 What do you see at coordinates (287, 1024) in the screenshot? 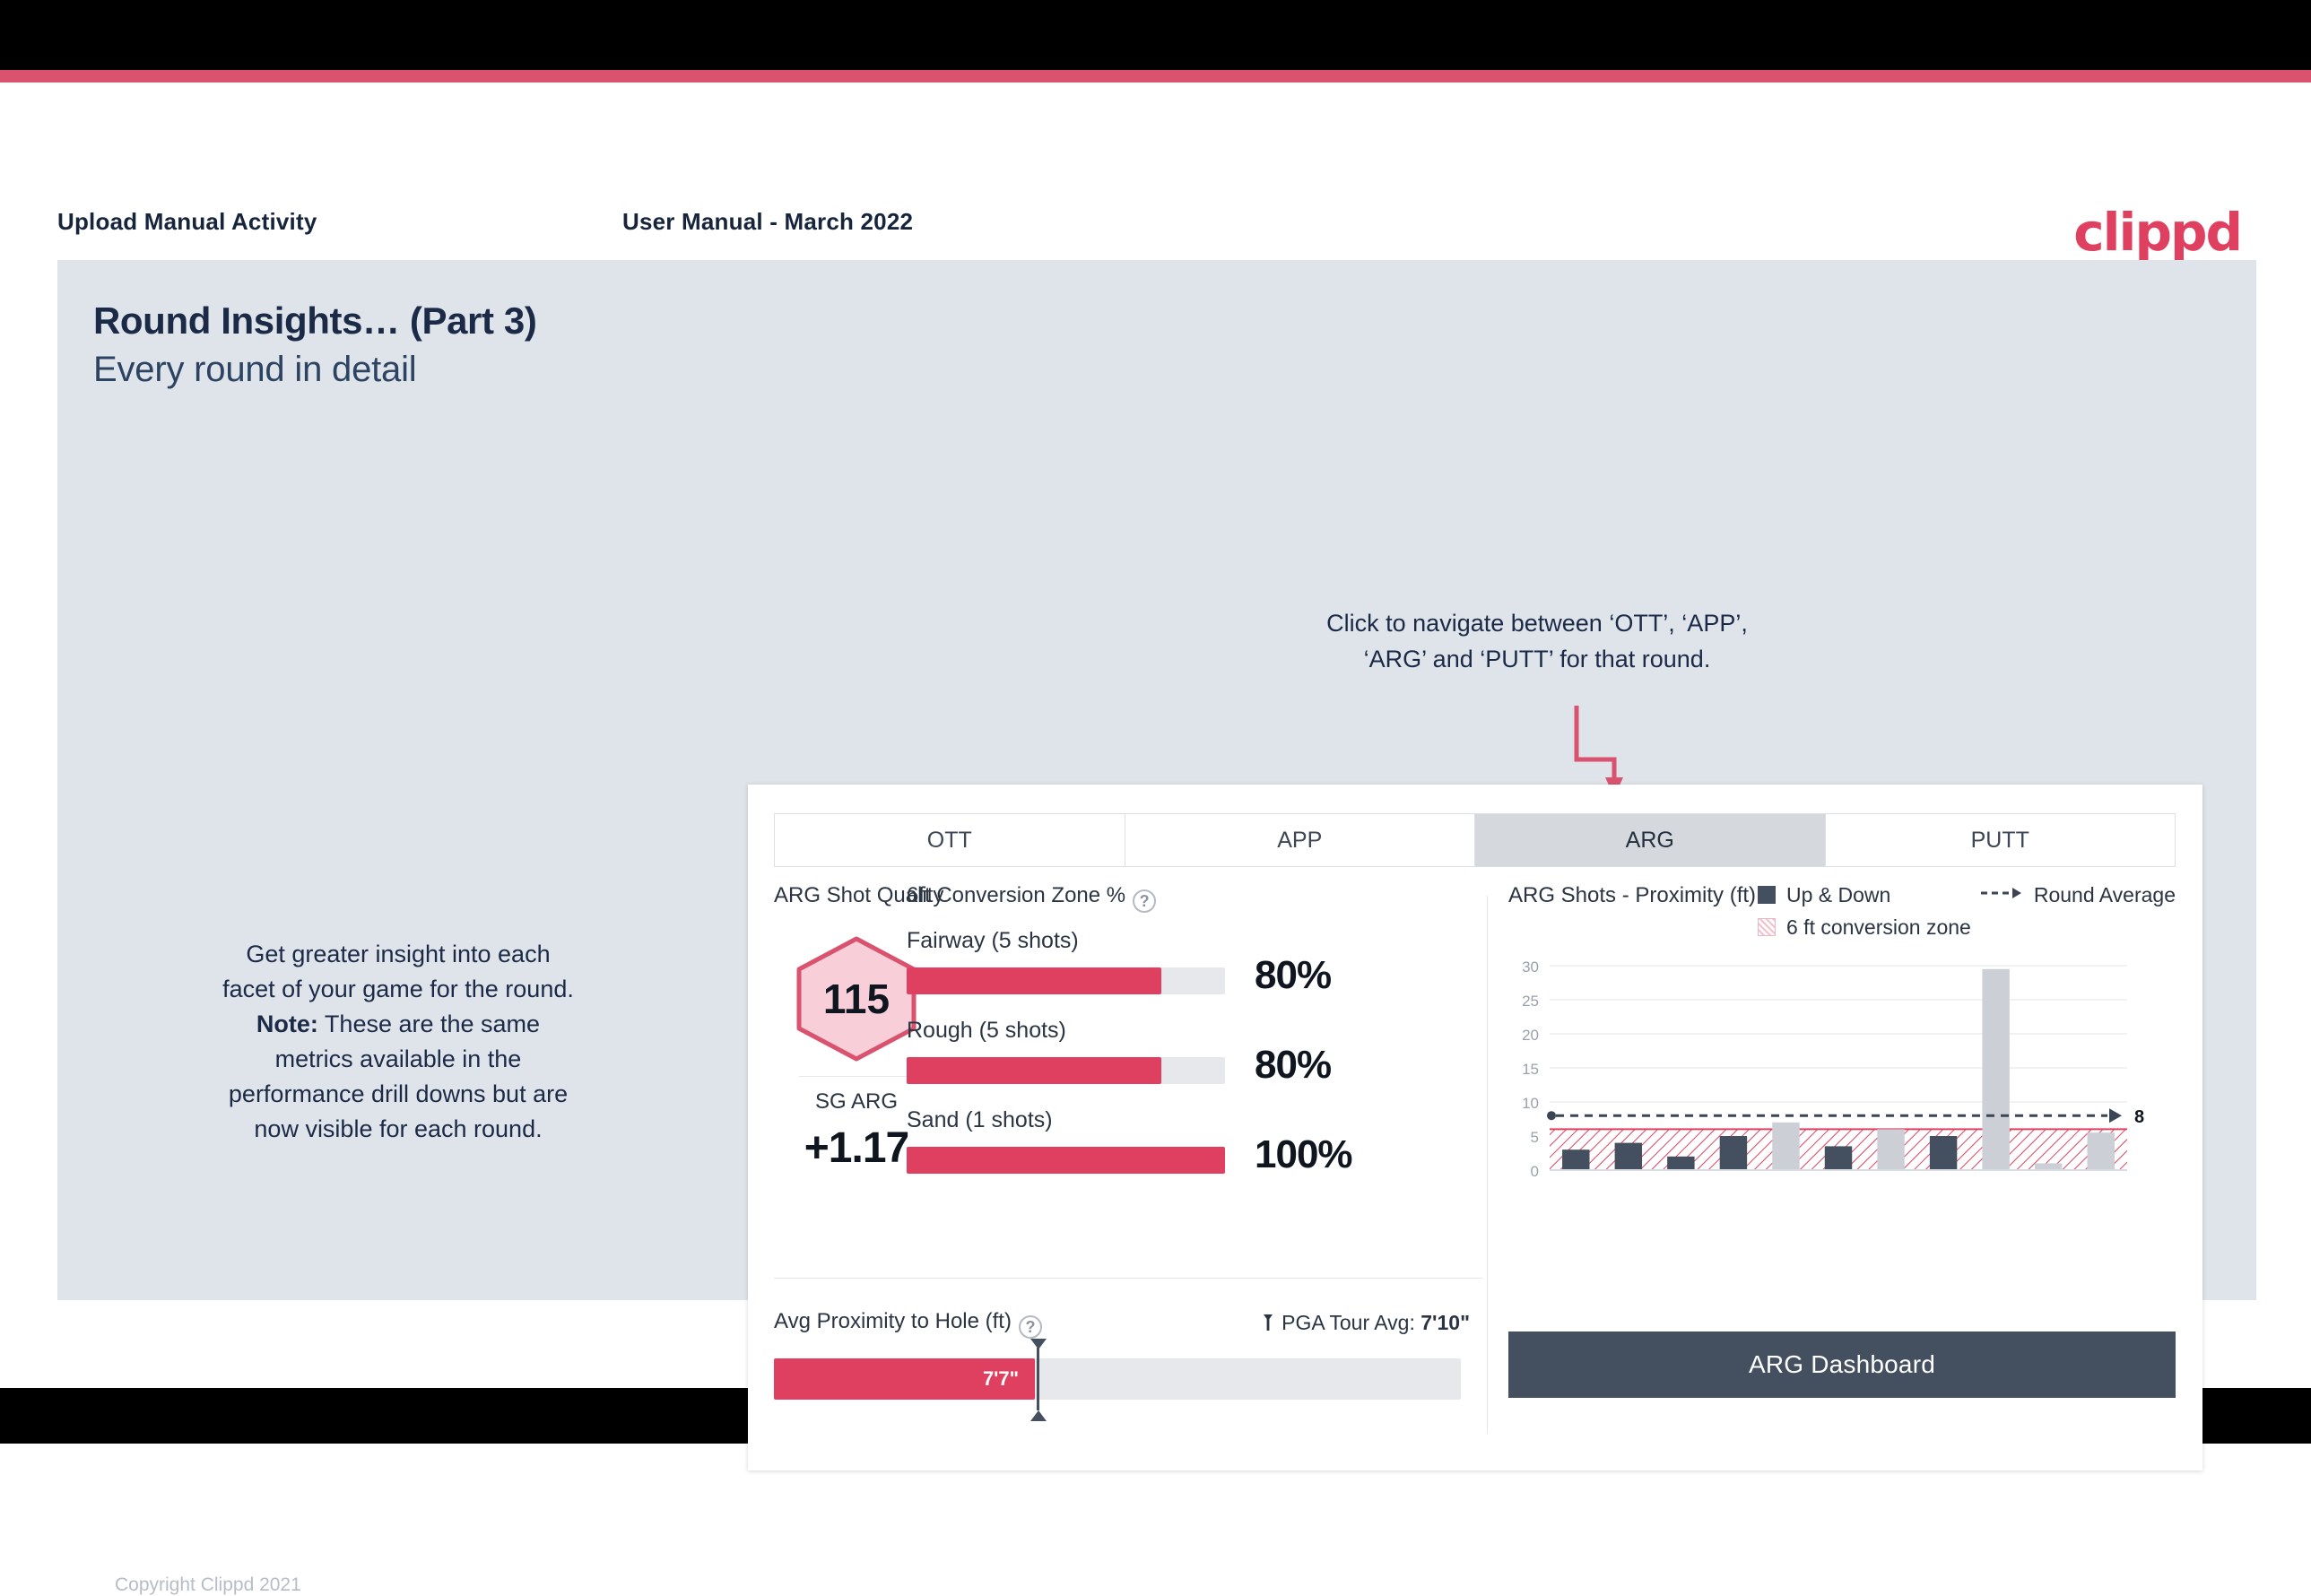
I see `left-copy-note-label: Note:` at bounding box center [287, 1024].